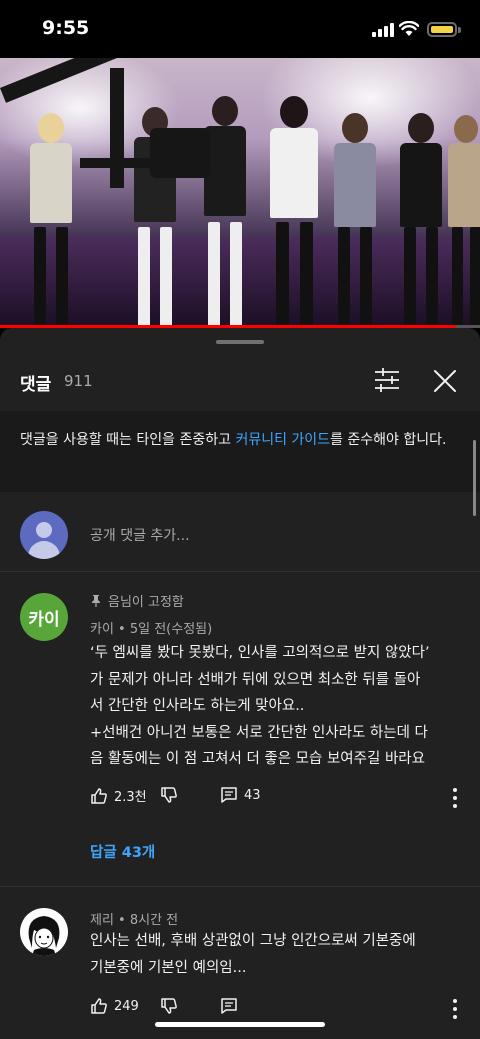 Image resolution: width=480 pixels, height=1039 pixels. What do you see at coordinates (96, 600) in the screenshot?
I see `pin-icon` at bounding box center [96, 600].